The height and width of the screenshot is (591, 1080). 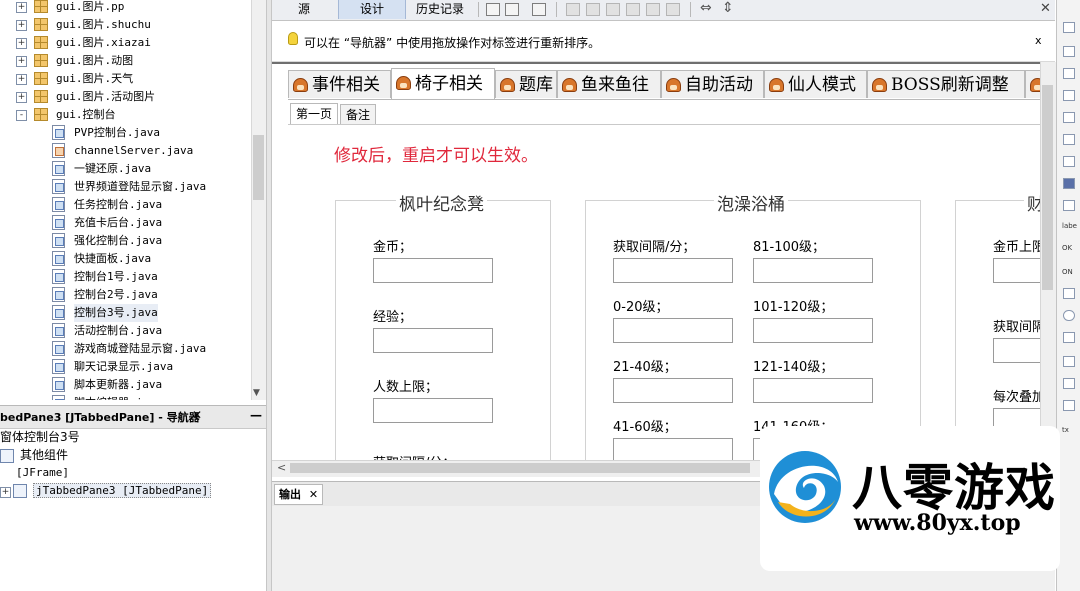 What do you see at coordinates (372, 9) in the screenshot?
I see `design-tab-button: 设计` at bounding box center [372, 9].